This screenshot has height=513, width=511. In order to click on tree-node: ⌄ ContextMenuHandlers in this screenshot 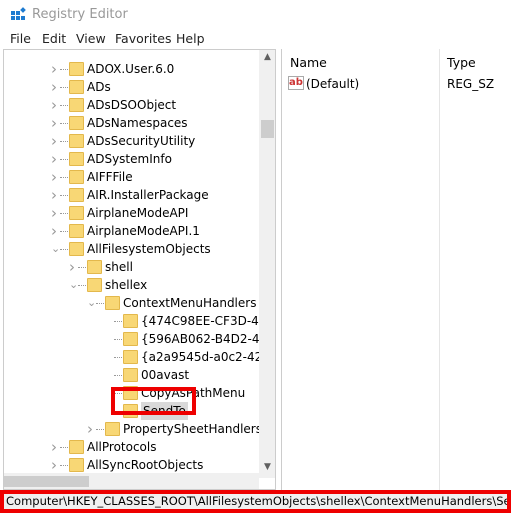, I will do `click(131, 303)`.